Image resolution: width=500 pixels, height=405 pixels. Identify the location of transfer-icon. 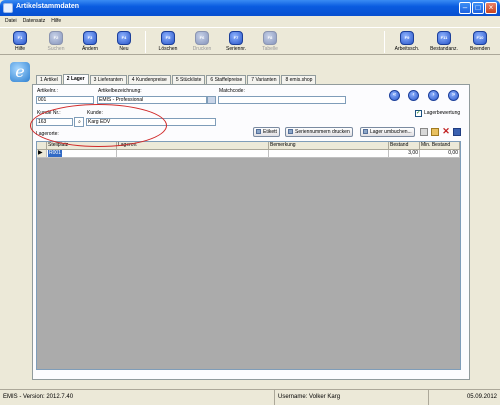
(365, 131).